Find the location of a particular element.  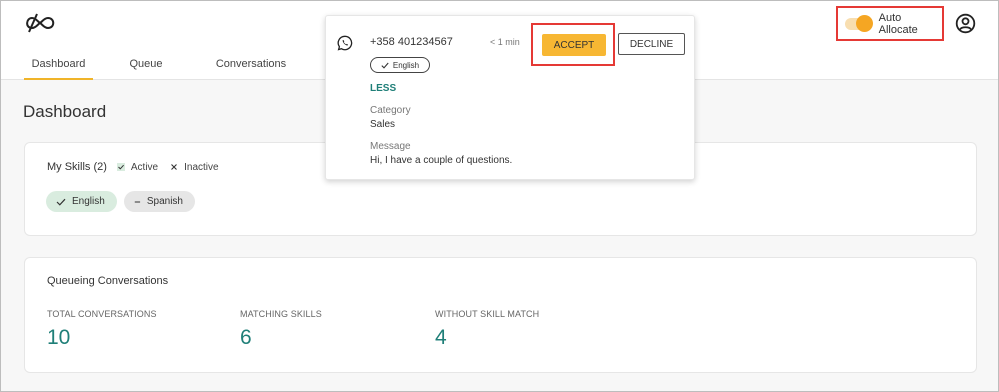

auto-allocate-label: Auto Allocate is located at coordinates (898, 23).